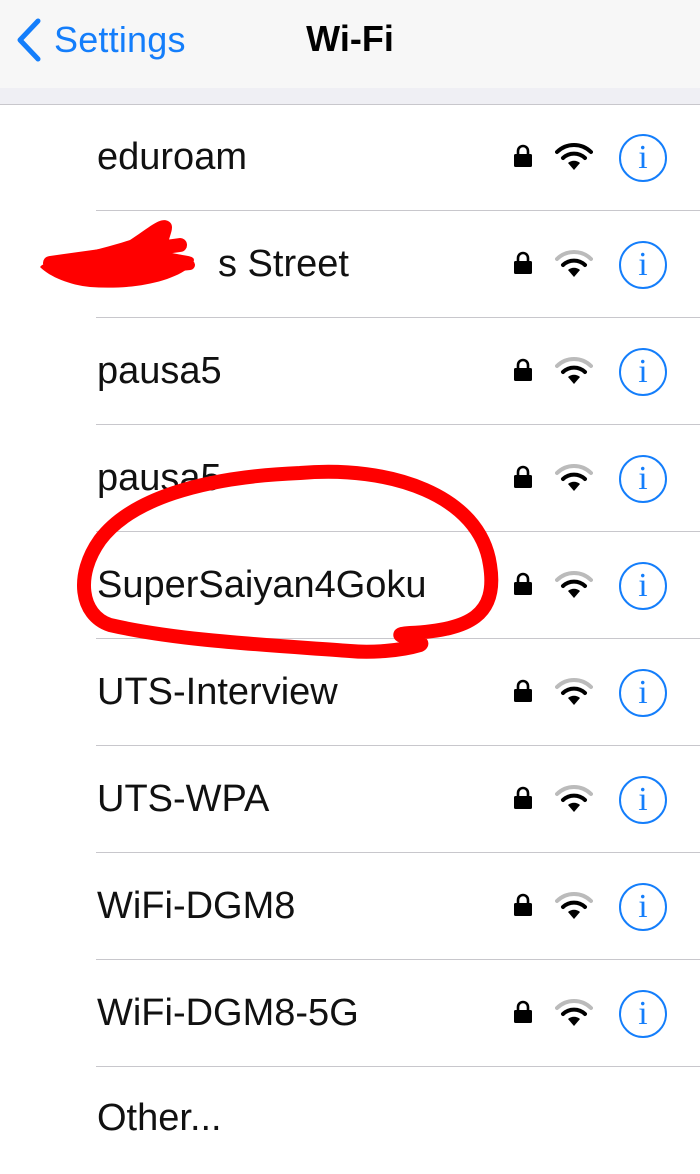  Describe the element at coordinates (350, 799) in the screenshot. I see `network-row: UTS-WPA i` at that location.